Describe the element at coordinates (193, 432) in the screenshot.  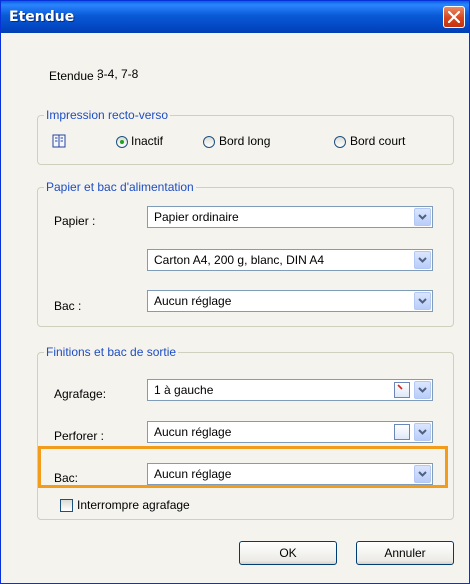
I see `punch-select-value: Aucun réglage` at that location.